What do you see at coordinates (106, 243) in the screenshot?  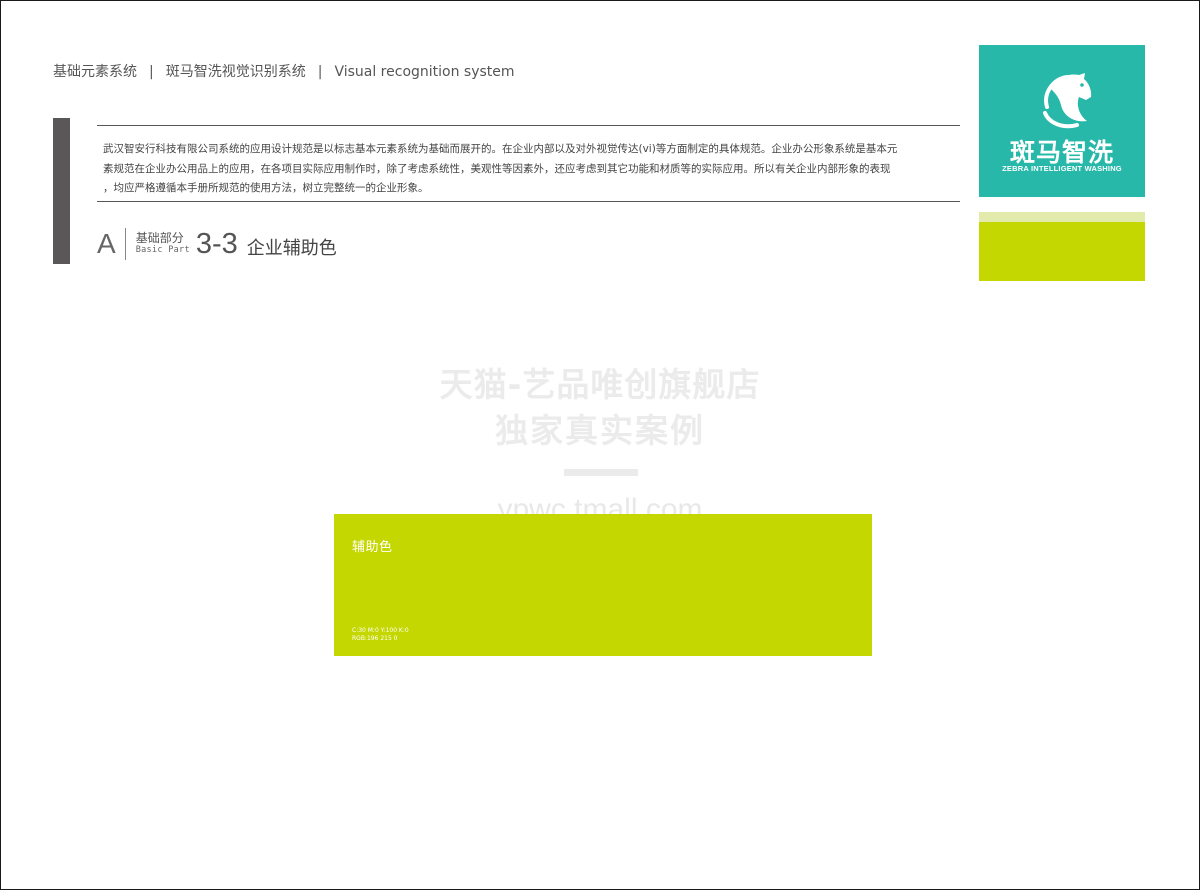 I see `section-letter: A` at bounding box center [106, 243].